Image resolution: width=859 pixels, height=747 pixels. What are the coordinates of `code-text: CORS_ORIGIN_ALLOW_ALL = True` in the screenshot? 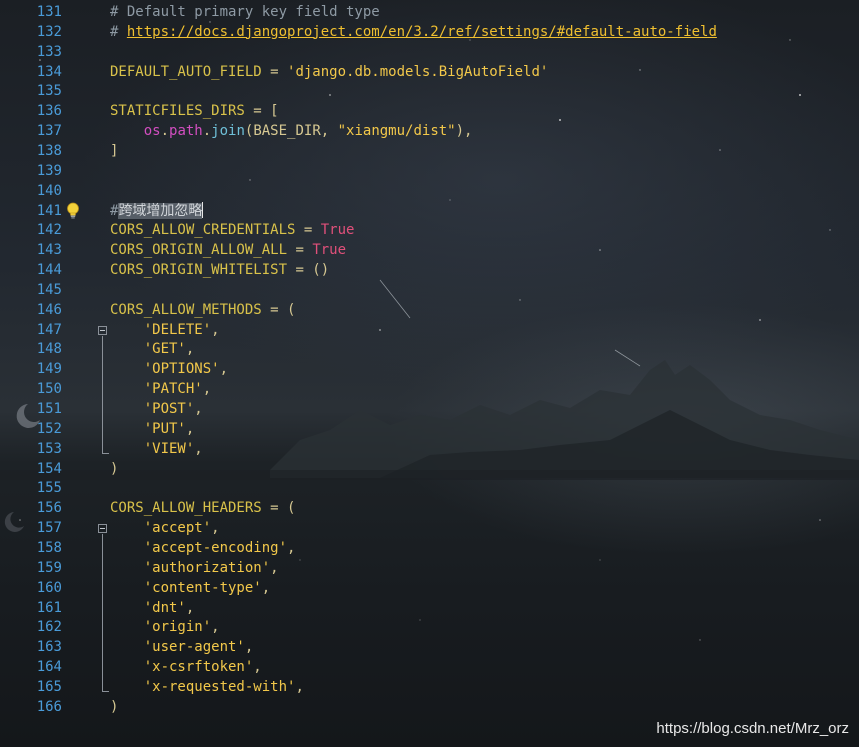 It's located at (228, 250).